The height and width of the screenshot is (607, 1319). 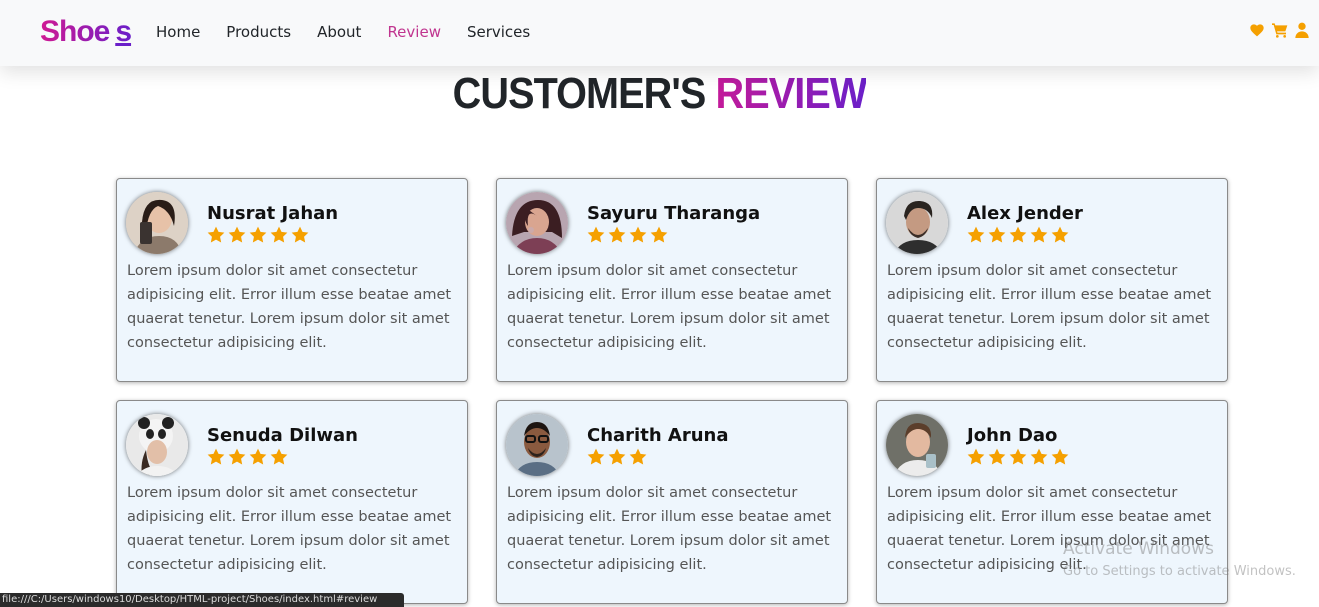 I want to click on brand-logo: Shoe s, so click(x=85, y=32).